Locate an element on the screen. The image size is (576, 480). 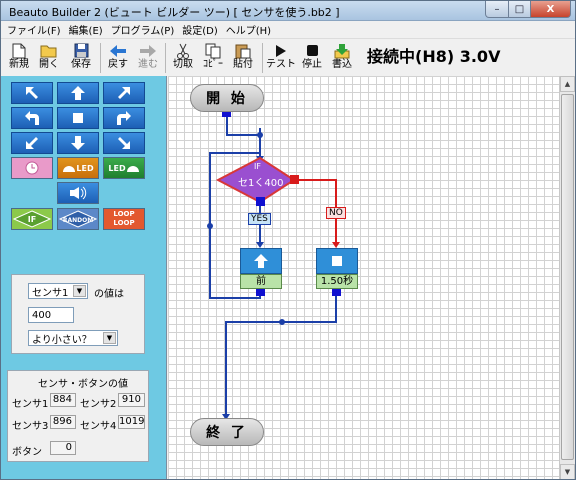
maximize-button: □ is located at coordinates (520, 9).